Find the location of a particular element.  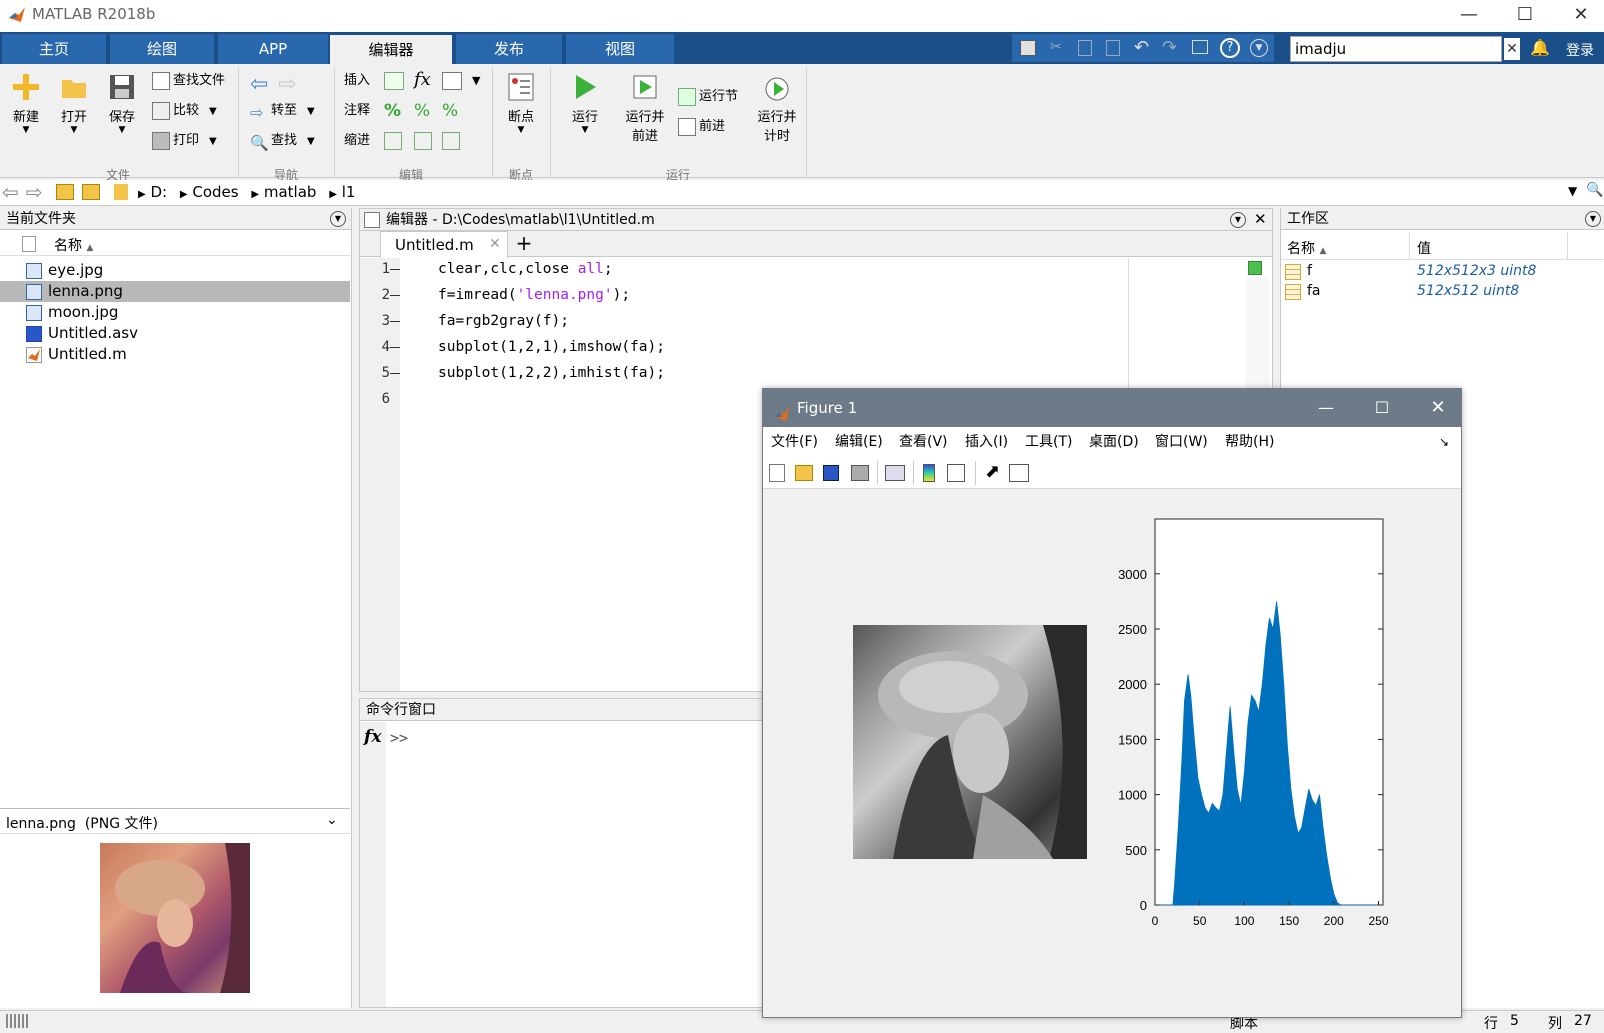

pointer-icon: ⬈ is located at coordinates (992, 471).